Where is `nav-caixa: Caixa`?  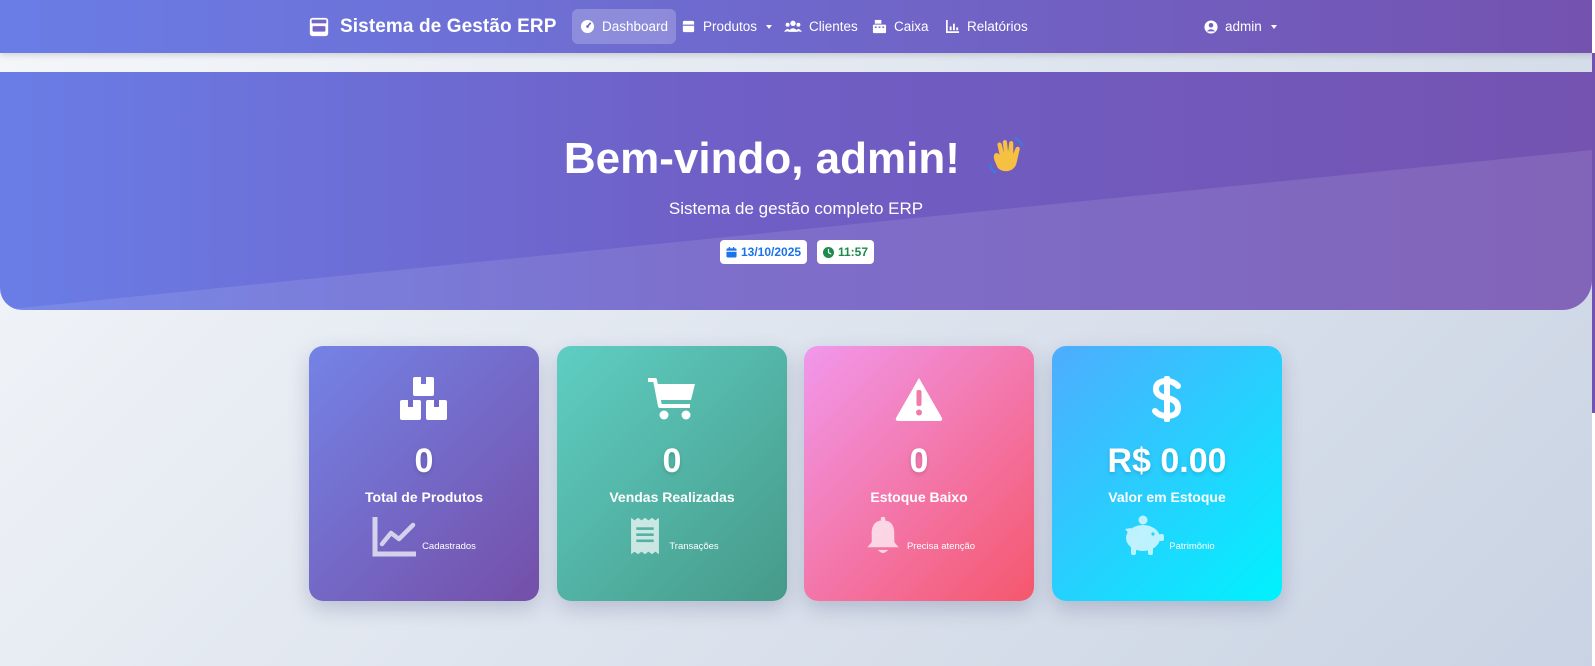
nav-caixa: Caixa is located at coordinates (900, 26).